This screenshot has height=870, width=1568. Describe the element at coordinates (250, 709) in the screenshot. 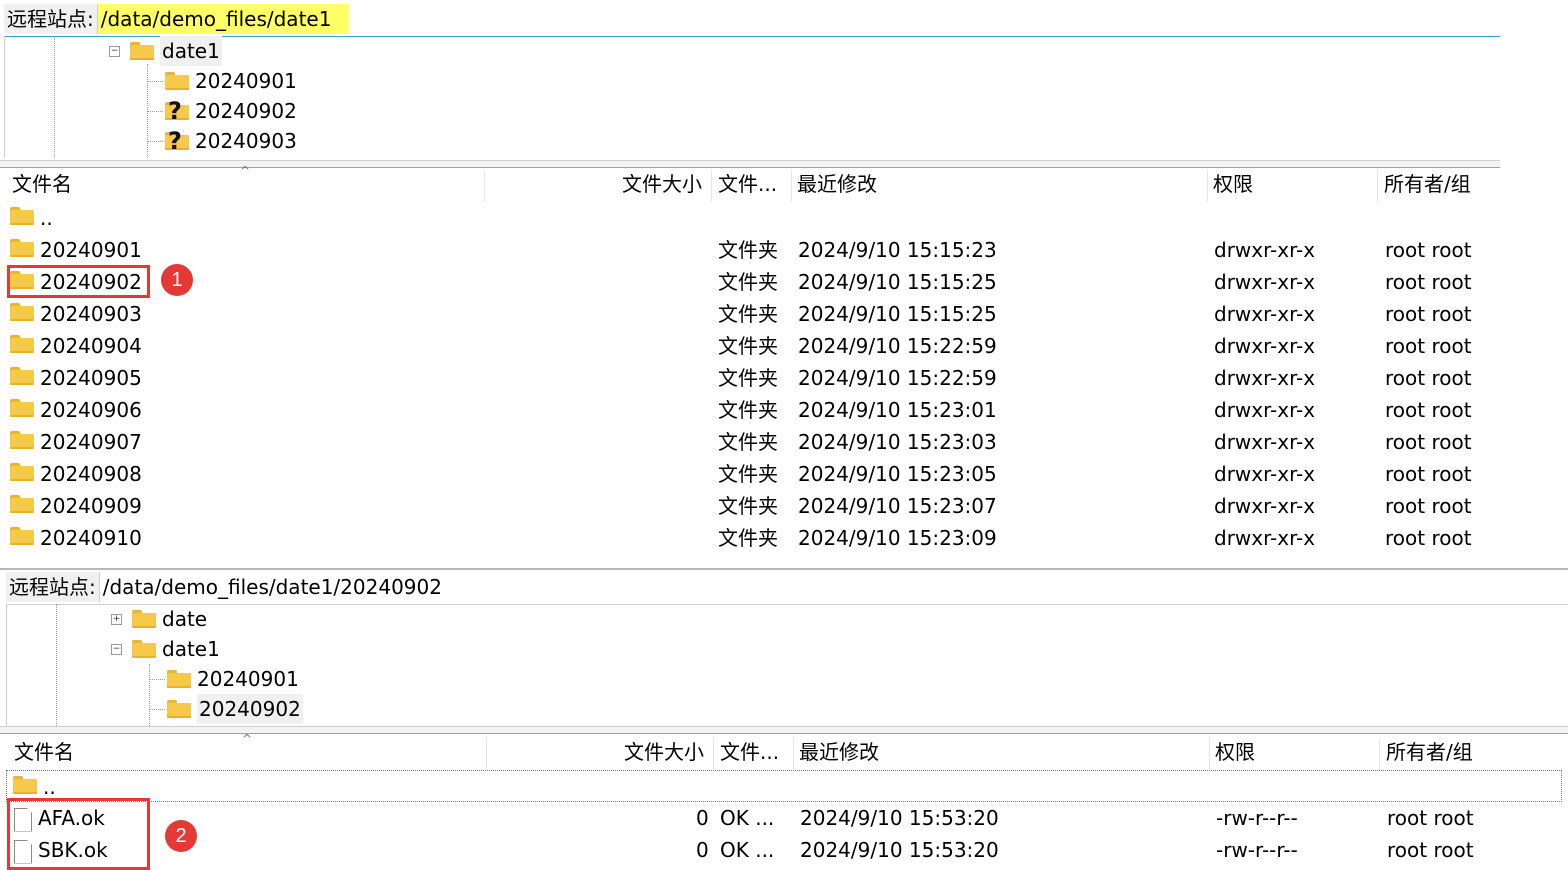

I see `tree-item-label: 20240902` at that location.